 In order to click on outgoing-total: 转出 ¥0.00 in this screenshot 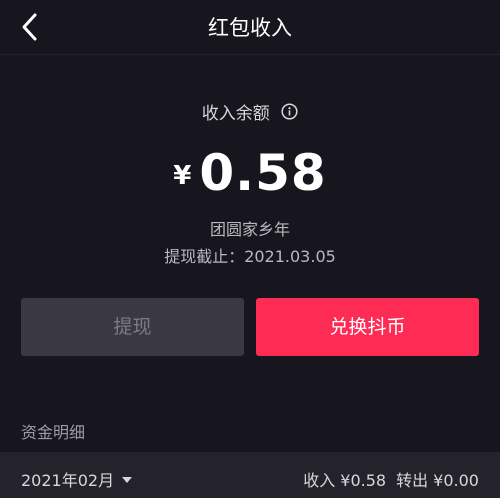, I will do `click(437, 480)`.